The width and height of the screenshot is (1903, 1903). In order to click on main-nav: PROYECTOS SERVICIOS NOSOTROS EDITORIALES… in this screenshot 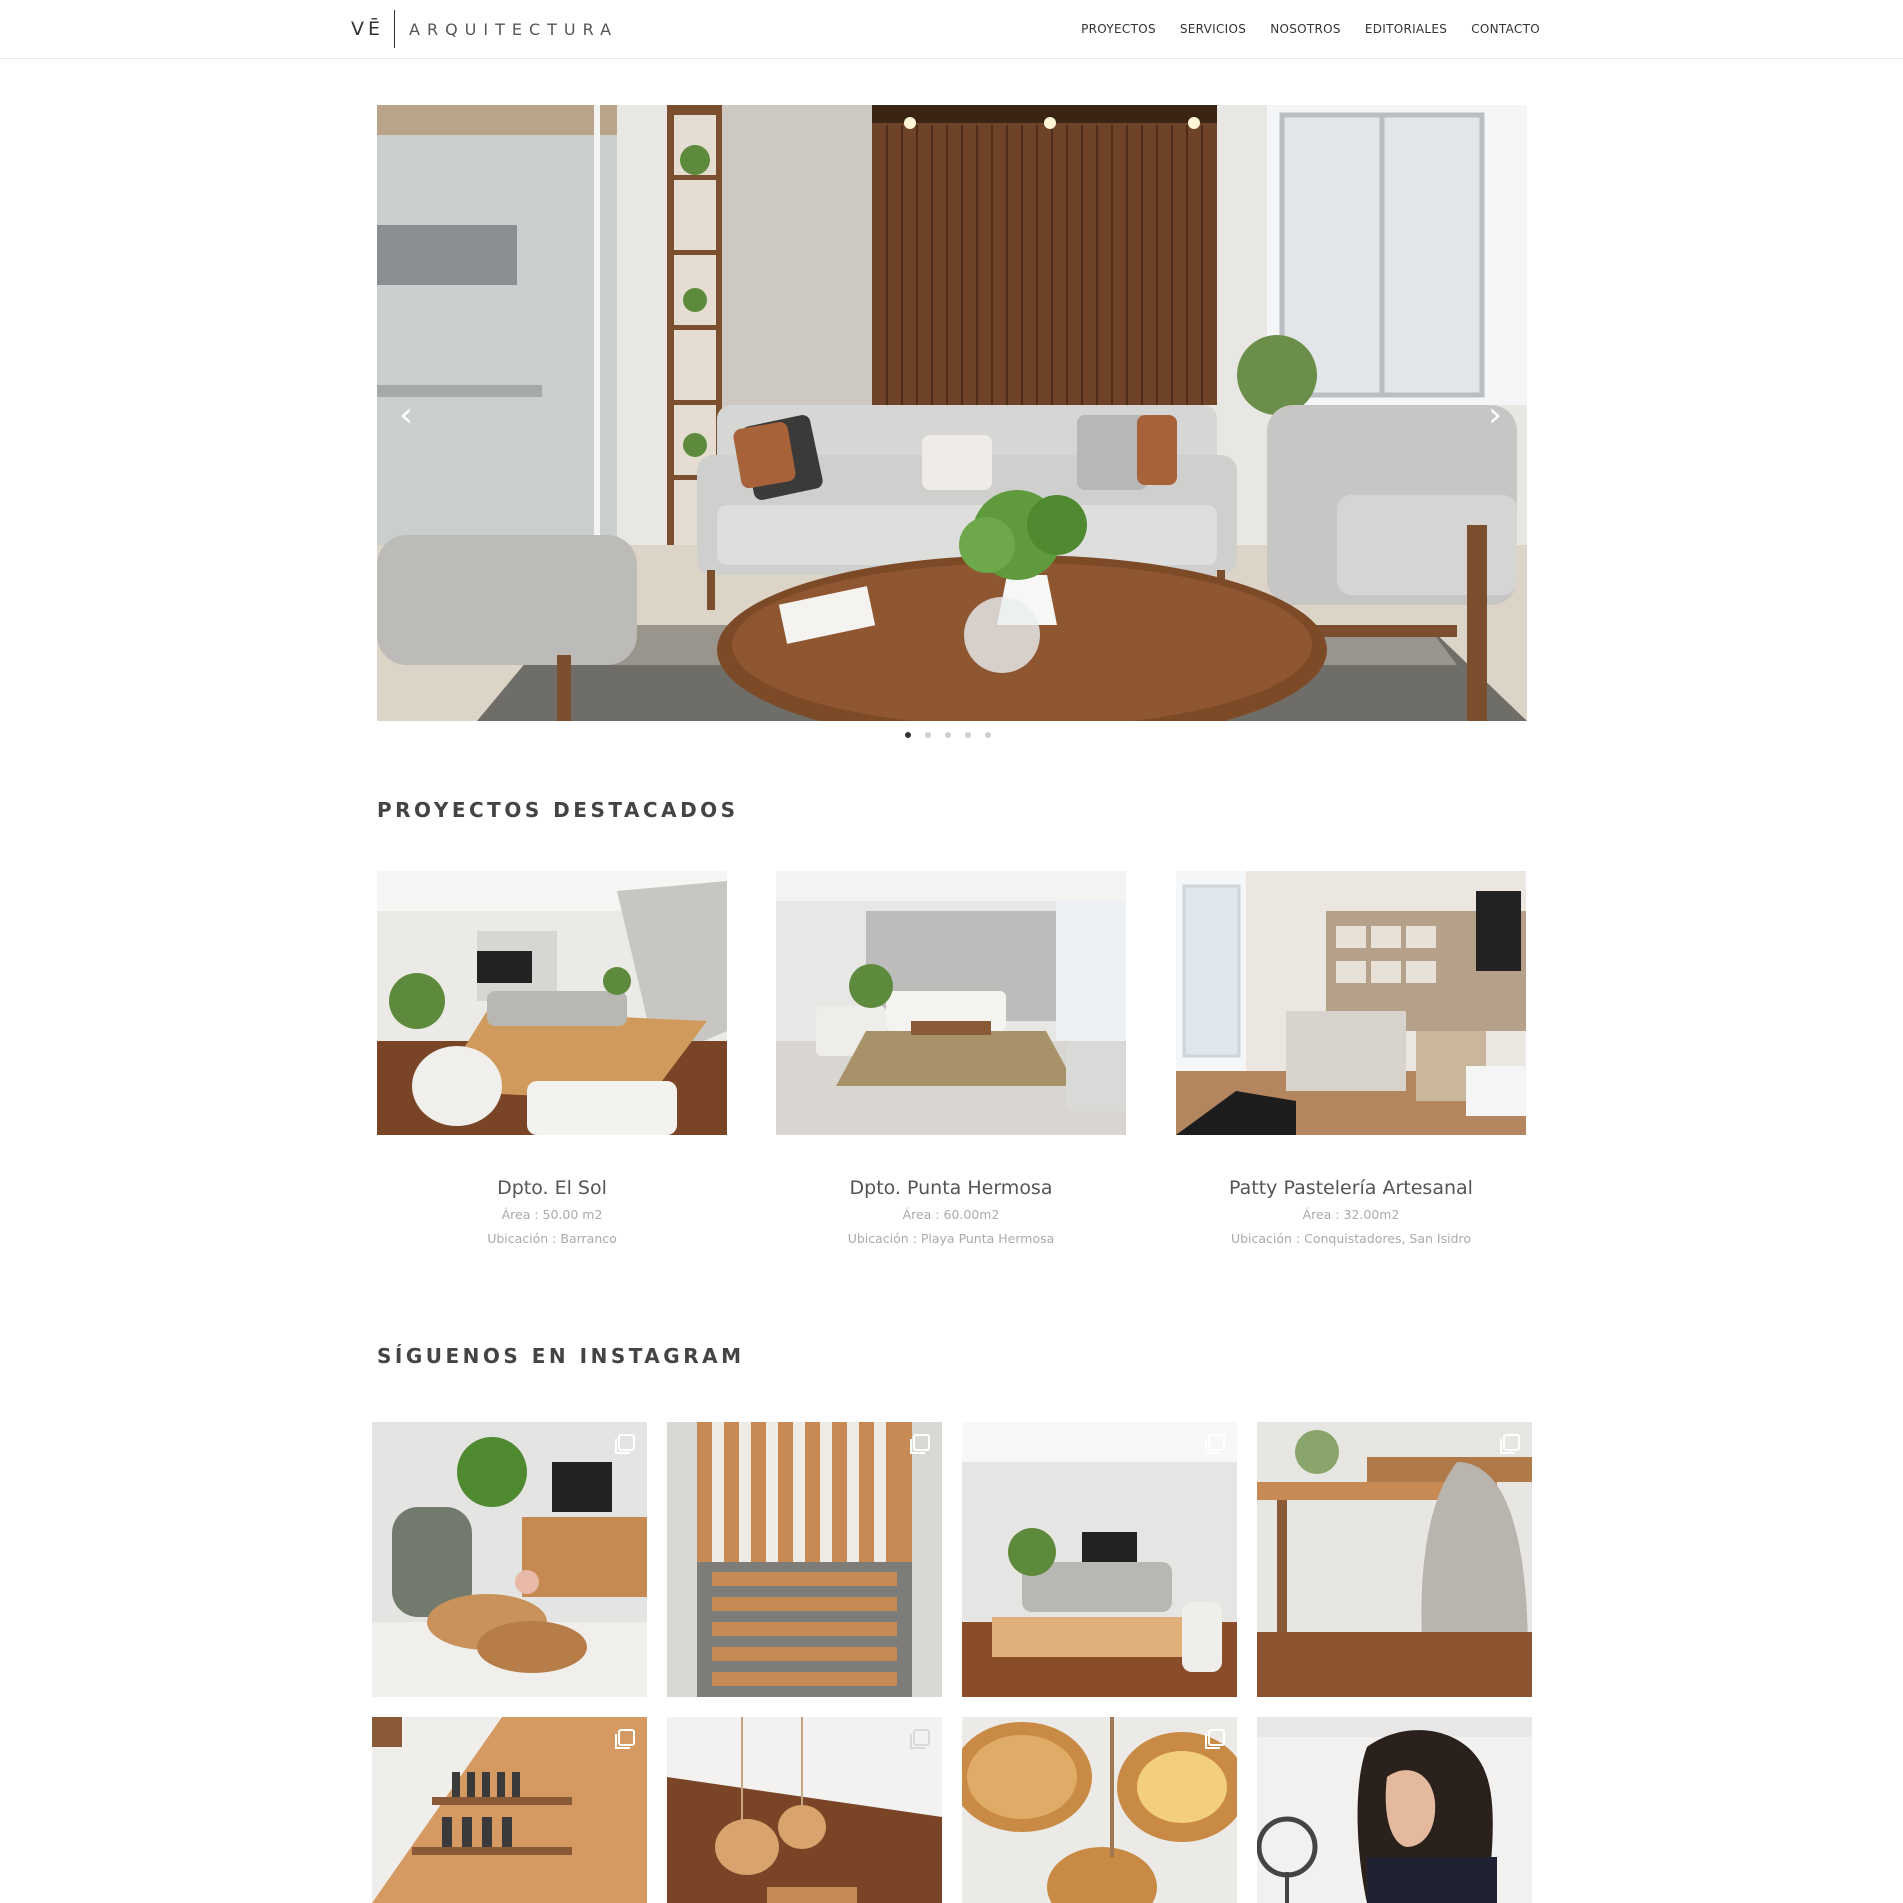, I will do `click(1310, 29)`.